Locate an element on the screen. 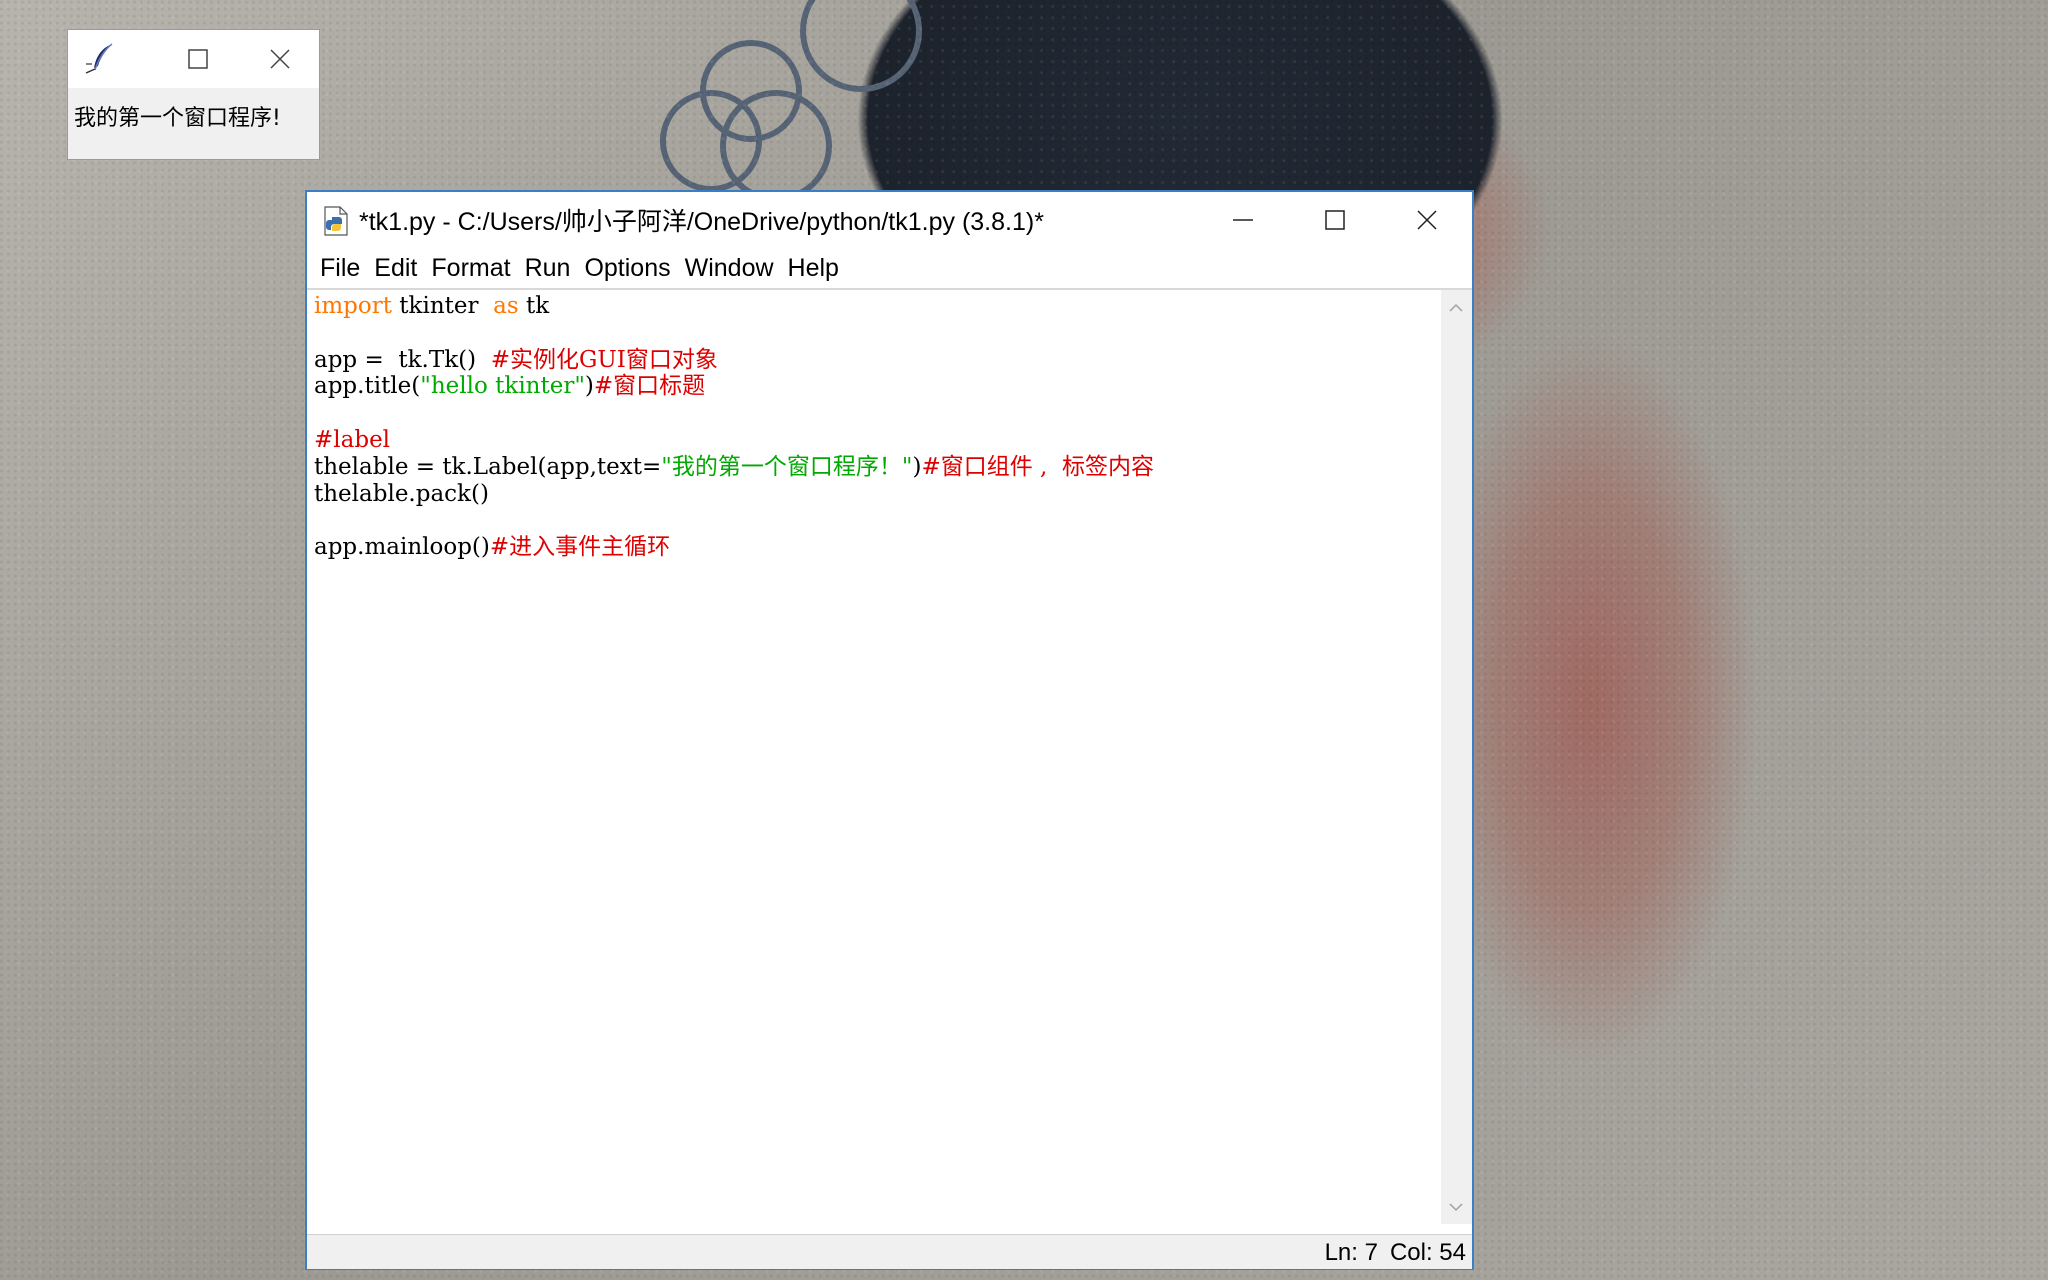  code-line: app.mainloop()#进入事件主循环 is located at coordinates (734, 547).